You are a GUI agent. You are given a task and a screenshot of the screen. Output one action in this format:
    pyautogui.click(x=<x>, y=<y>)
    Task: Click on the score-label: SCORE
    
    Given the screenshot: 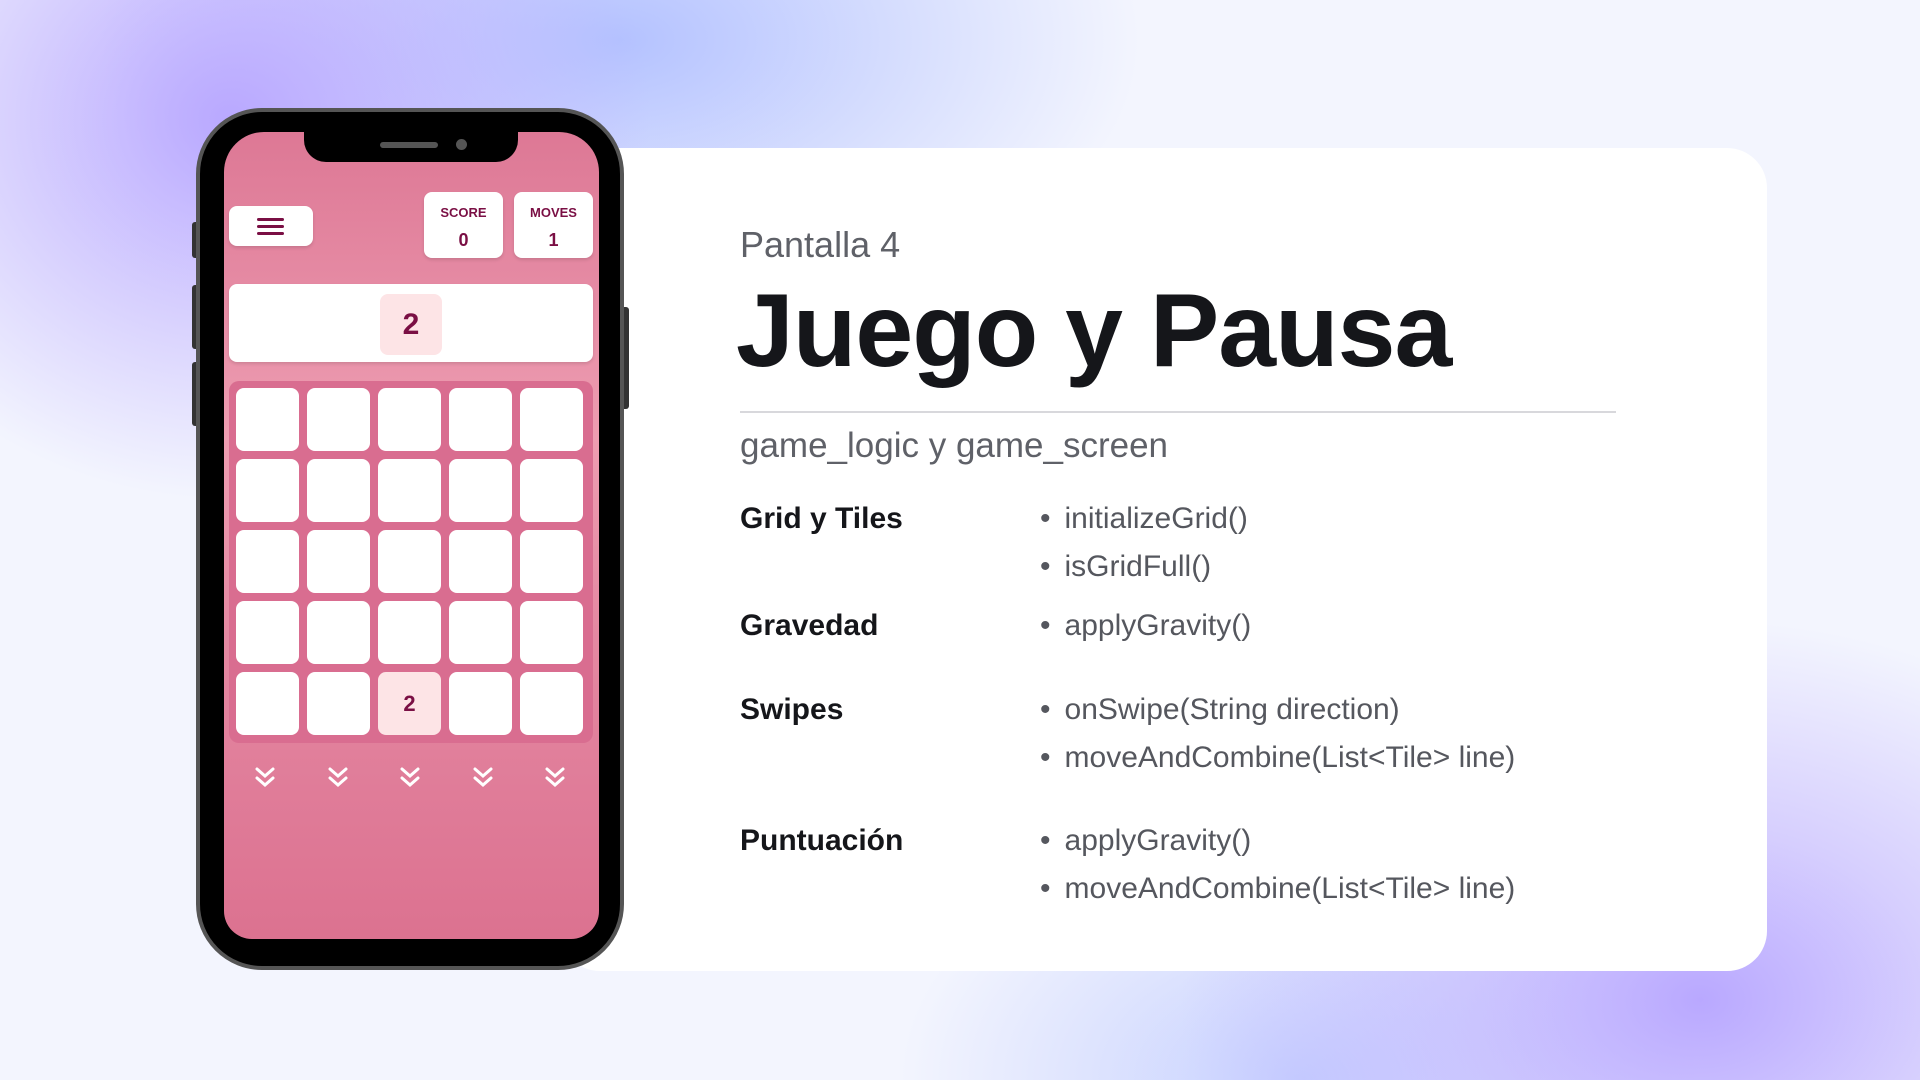 What is the action you would take?
    pyautogui.click(x=463, y=212)
    